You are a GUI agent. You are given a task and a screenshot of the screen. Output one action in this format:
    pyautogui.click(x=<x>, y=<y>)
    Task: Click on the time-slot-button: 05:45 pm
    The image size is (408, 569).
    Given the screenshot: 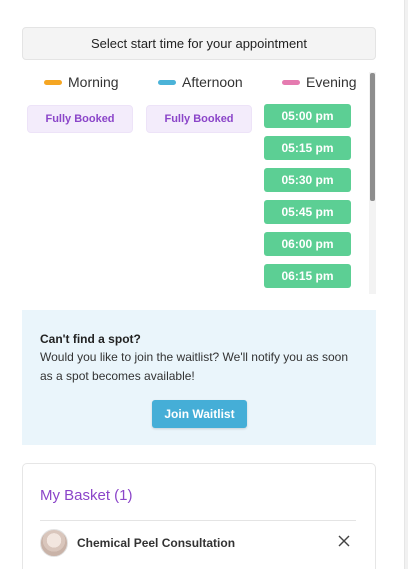 What is the action you would take?
    pyautogui.click(x=307, y=212)
    